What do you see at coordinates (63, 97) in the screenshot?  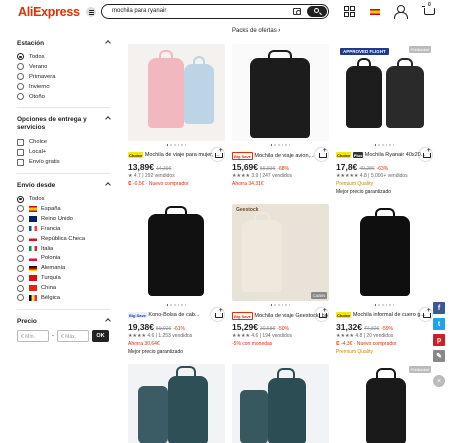 I see `season-option: Otoño` at bounding box center [63, 97].